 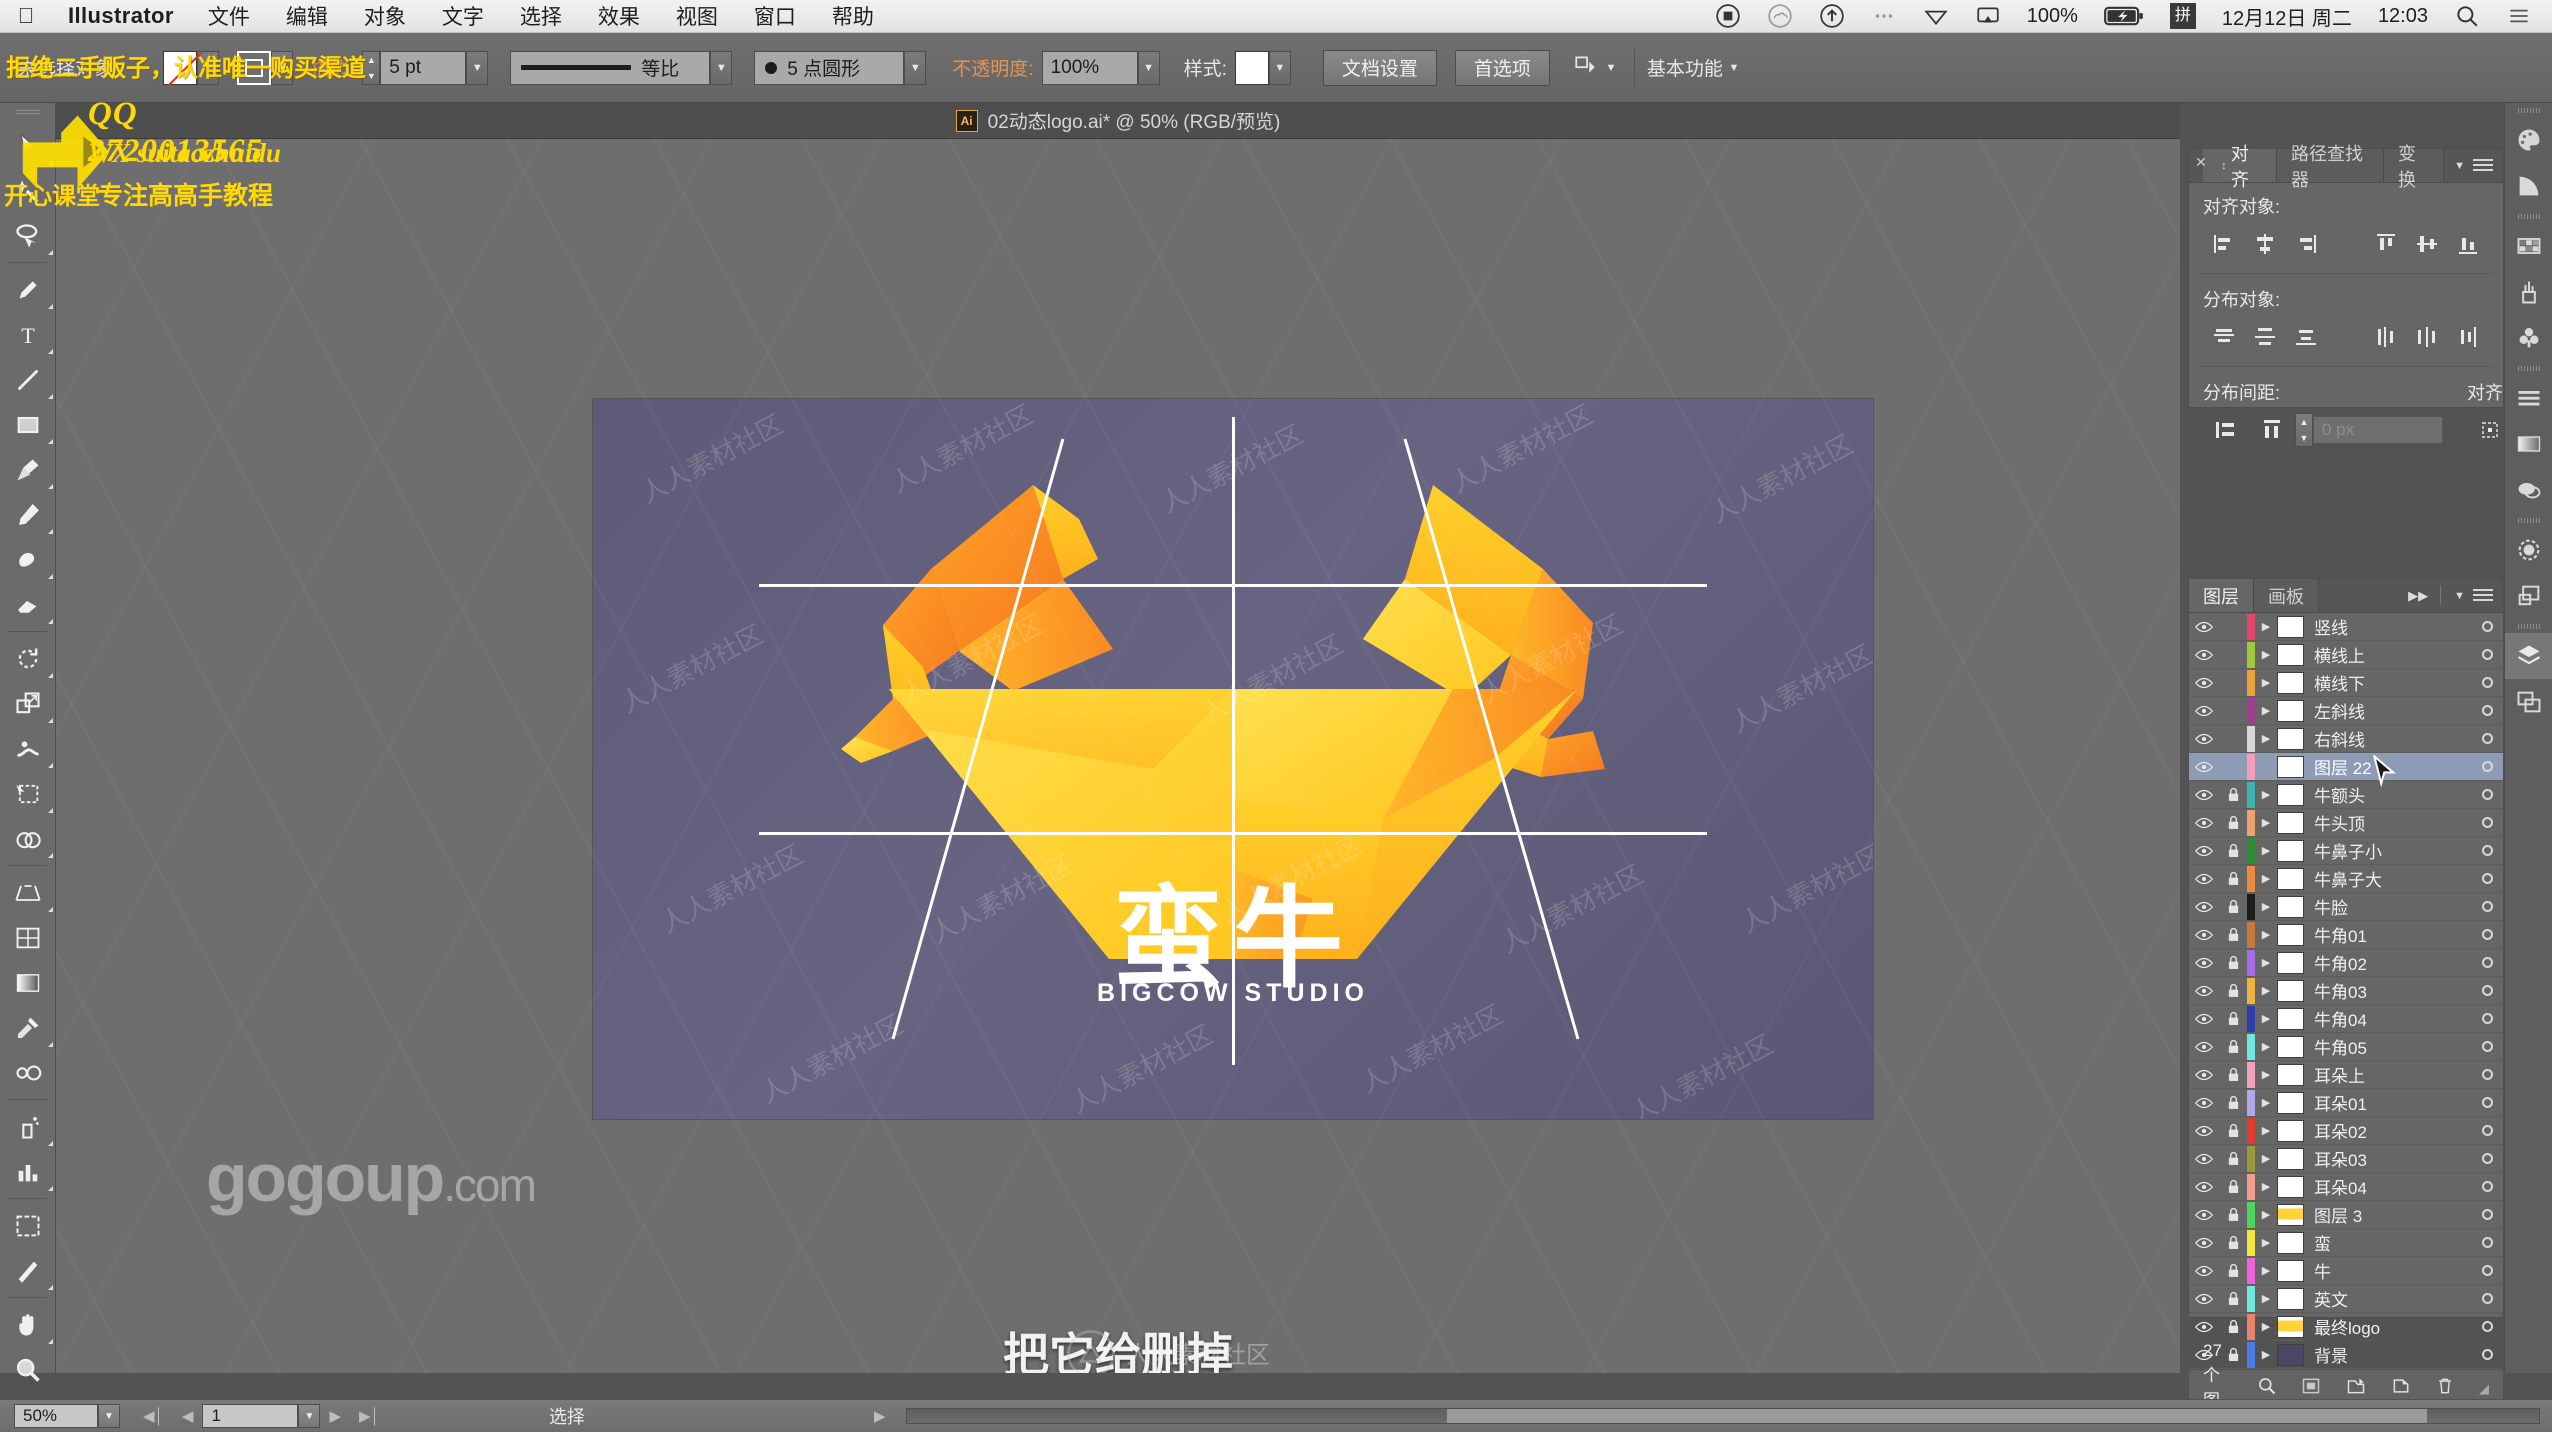 What do you see at coordinates (2484, 1389) in the screenshot?
I see `layers-panel-resize-handle: ◢` at bounding box center [2484, 1389].